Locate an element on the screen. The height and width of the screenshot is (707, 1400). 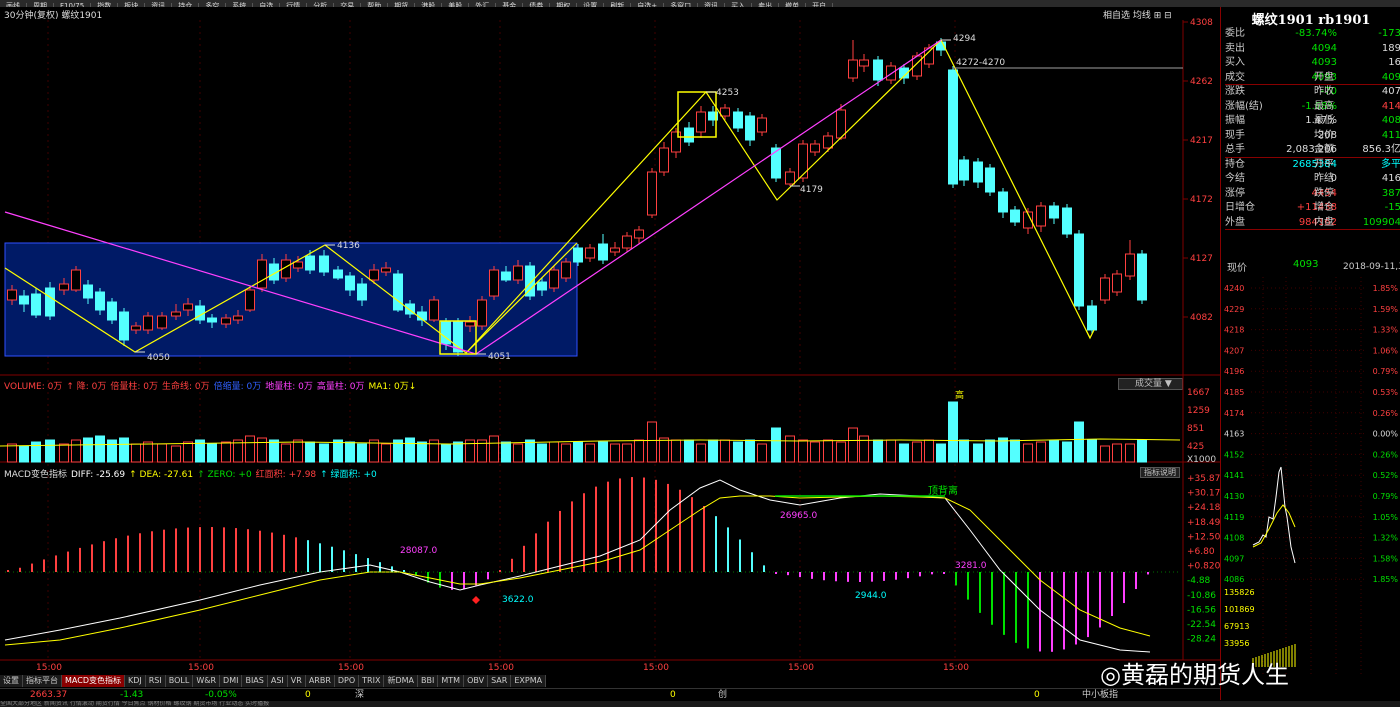
tab-bbi: BBI is located at coordinates (428, 681).